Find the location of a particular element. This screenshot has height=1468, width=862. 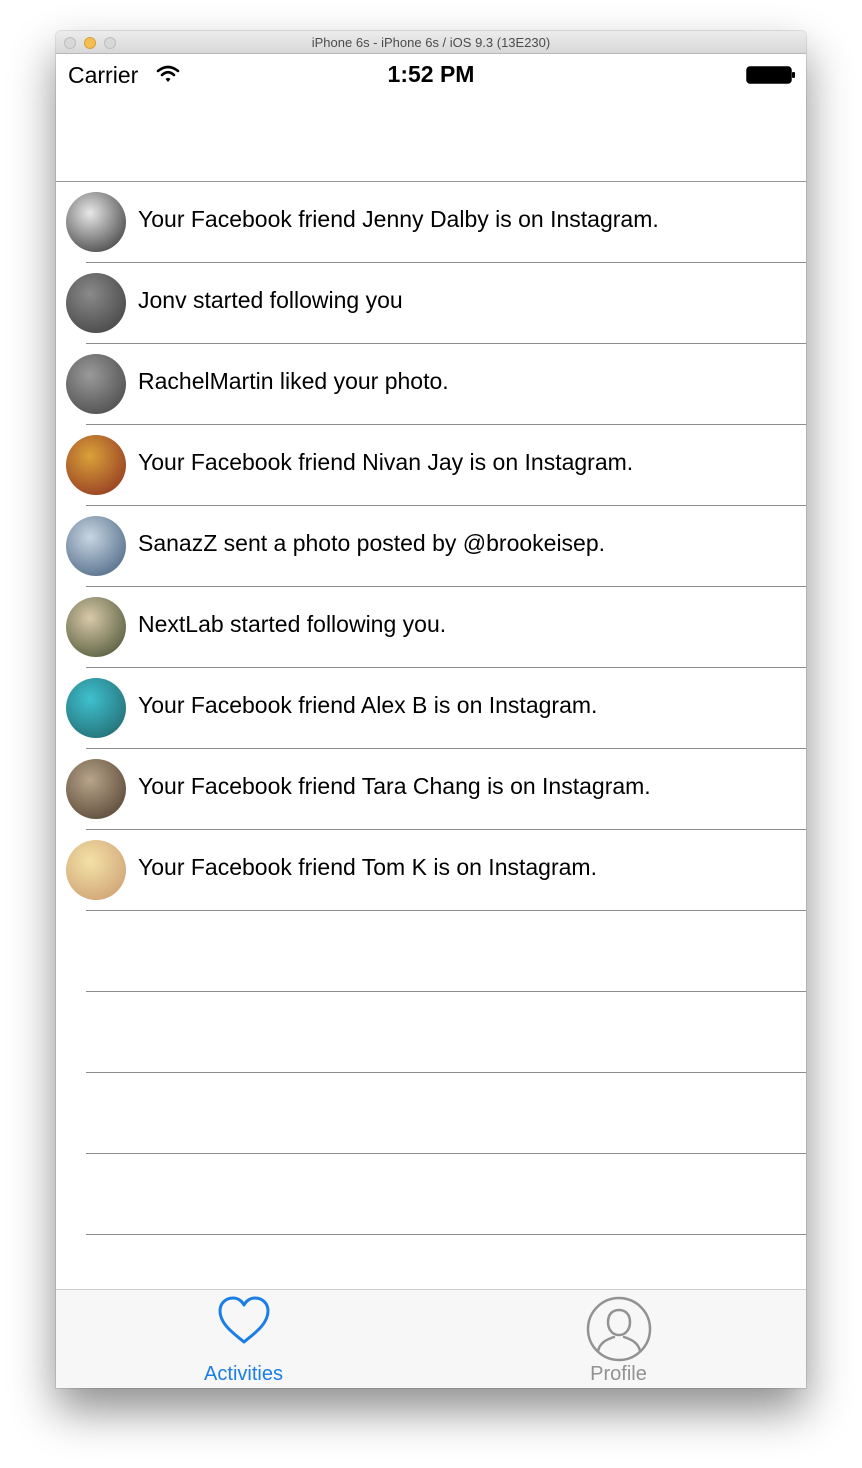

tab-profile-label: Profile is located at coordinates (618, 1374).